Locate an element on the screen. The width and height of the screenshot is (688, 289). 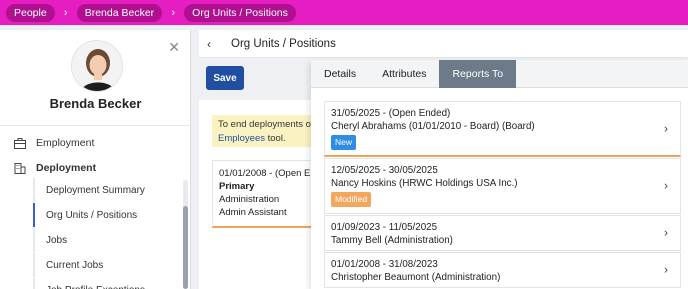
profile-name: Brenda Becker is located at coordinates (95, 103).